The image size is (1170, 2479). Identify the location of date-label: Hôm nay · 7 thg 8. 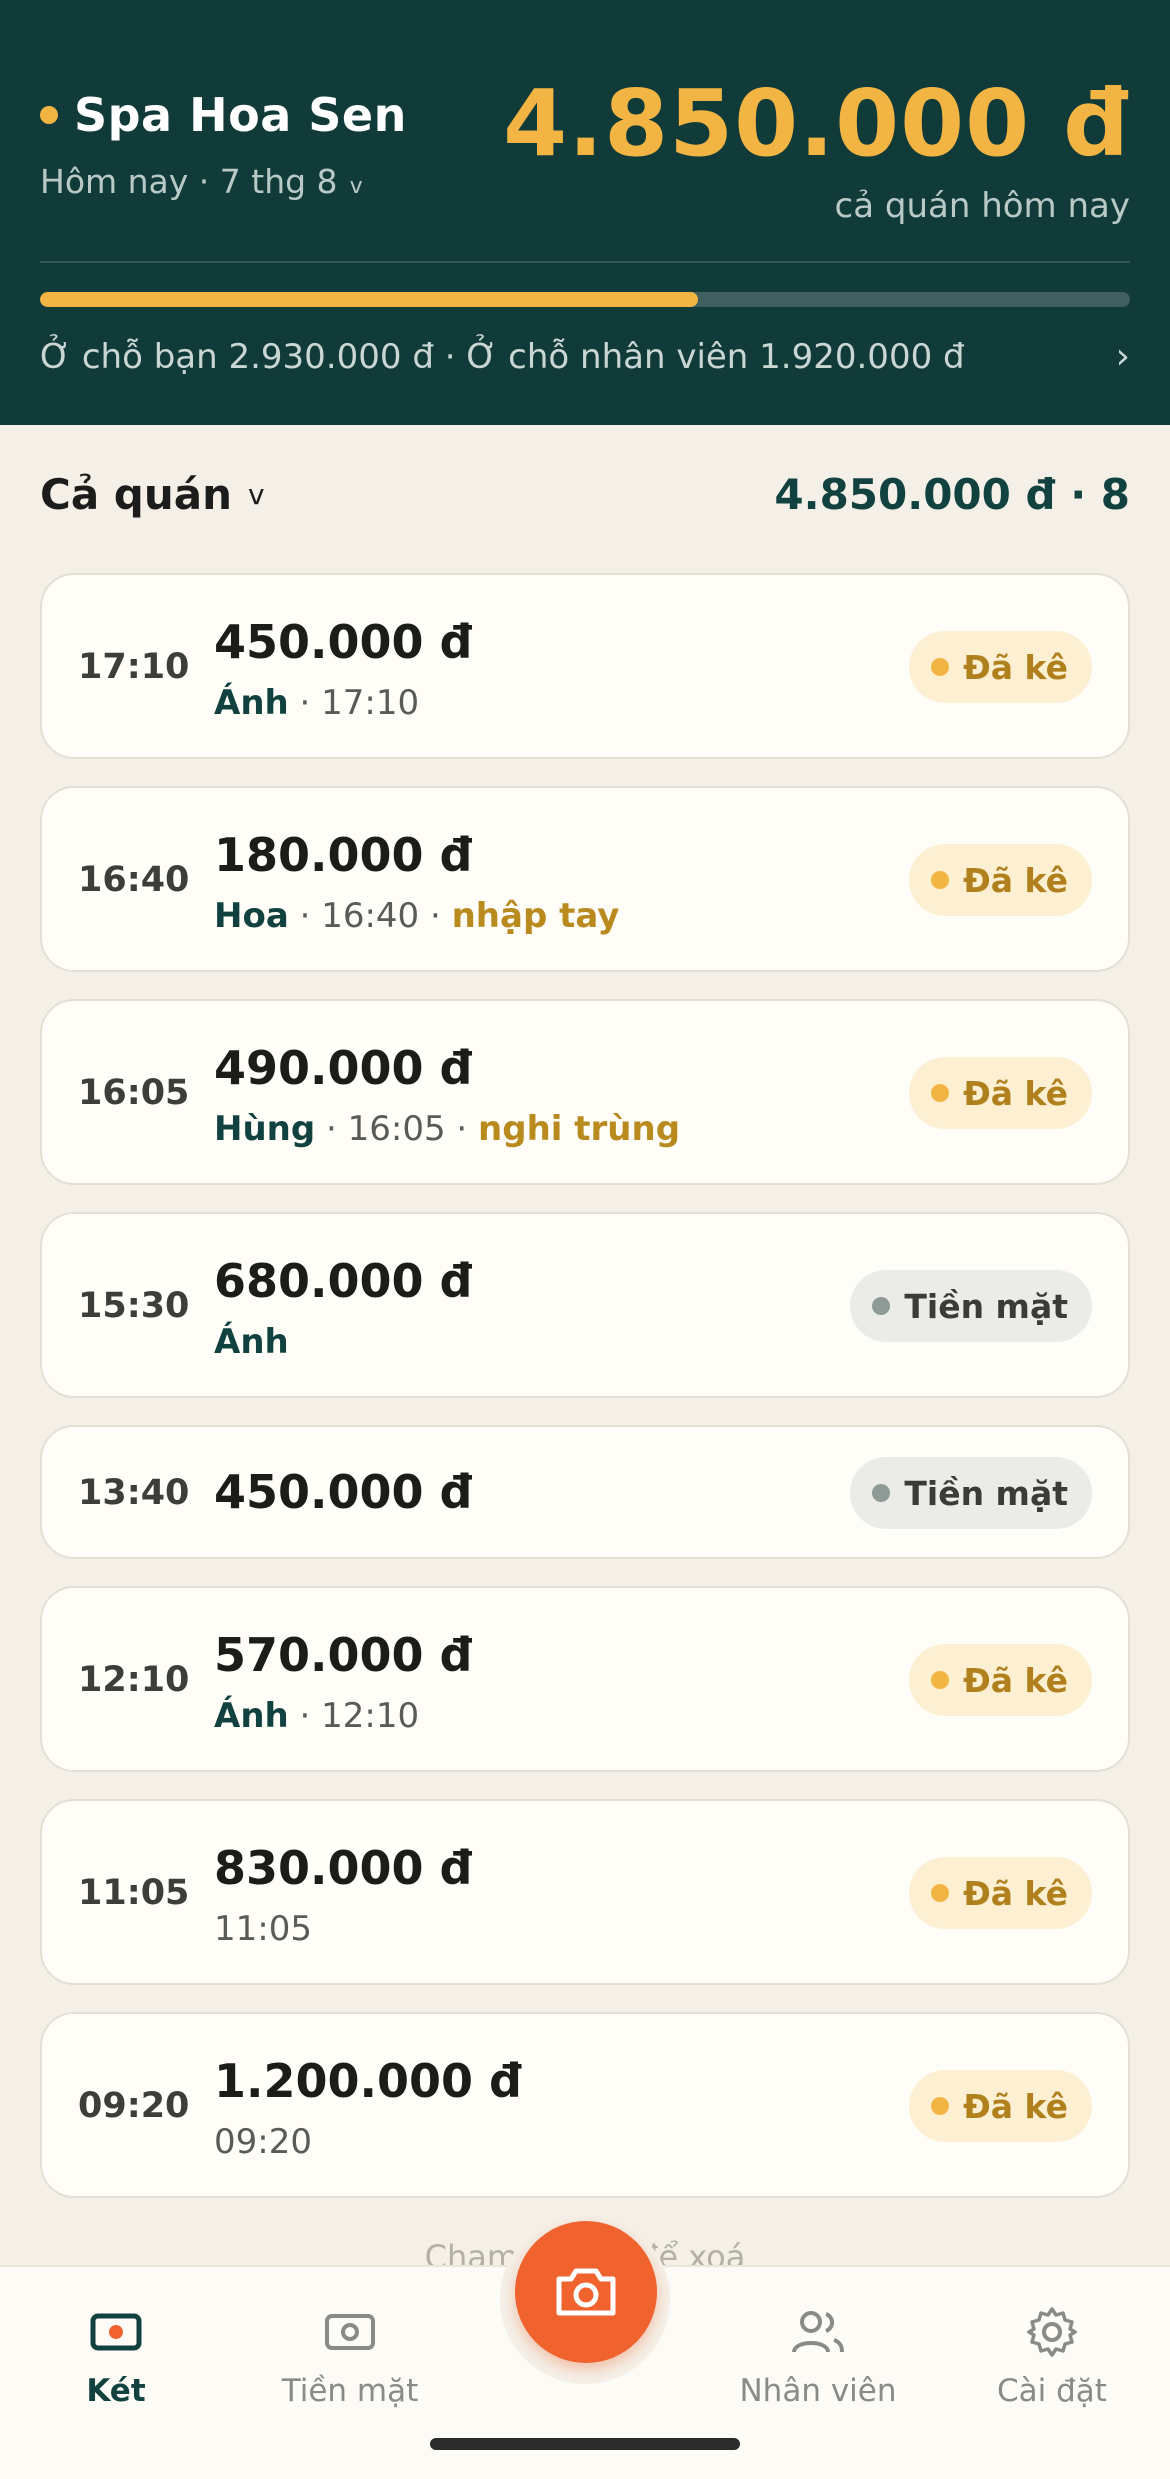
(189, 181).